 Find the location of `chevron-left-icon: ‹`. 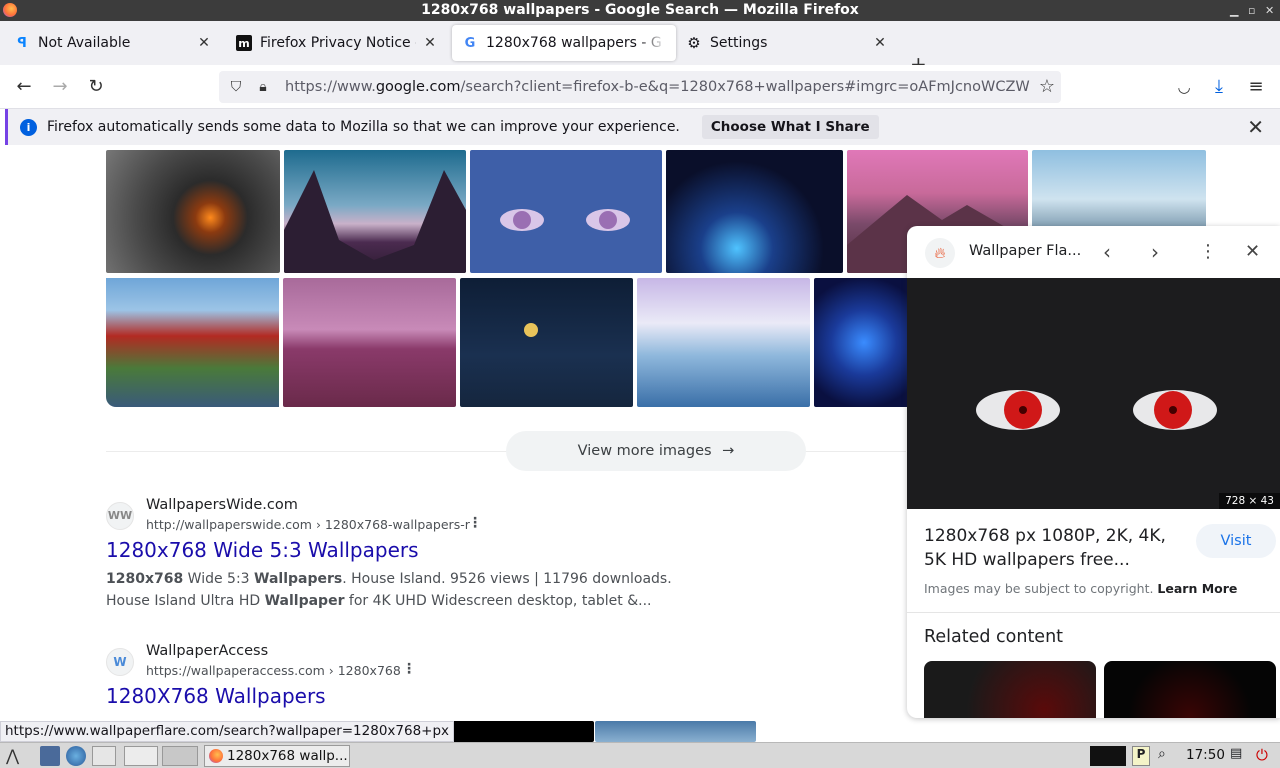

chevron-left-icon: ‹ is located at coordinates (1107, 252).